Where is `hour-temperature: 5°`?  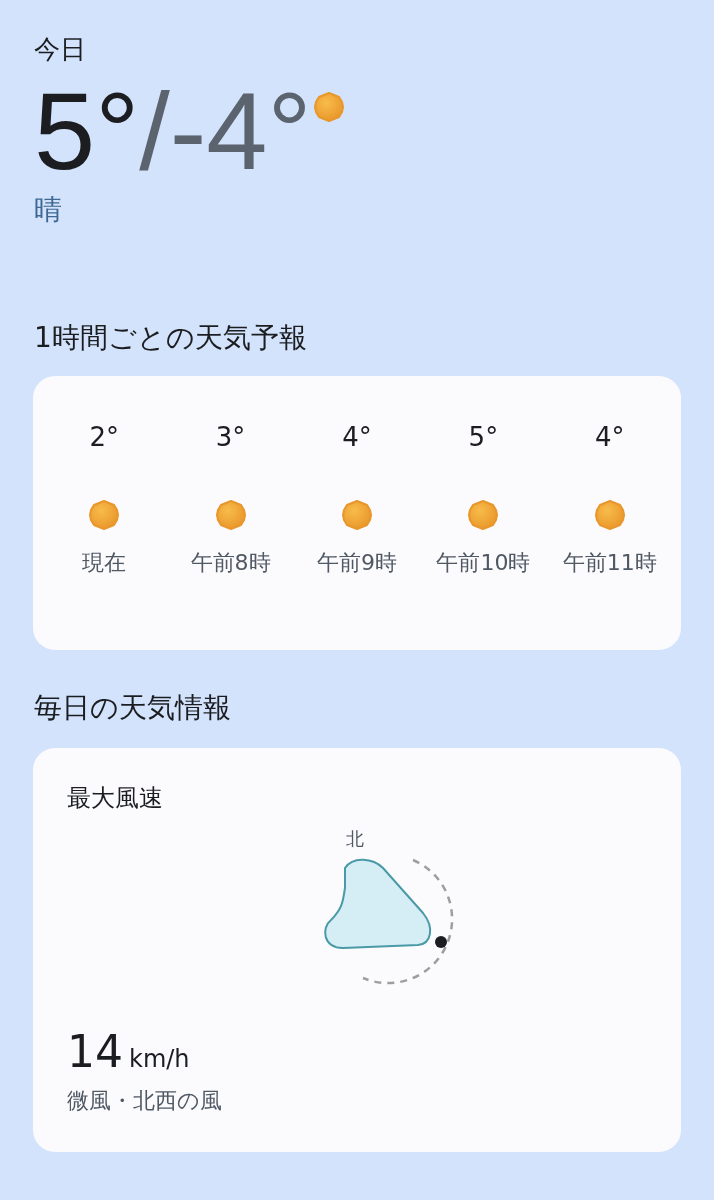
hour-temperature: 5° is located at coordinates (483, 437).